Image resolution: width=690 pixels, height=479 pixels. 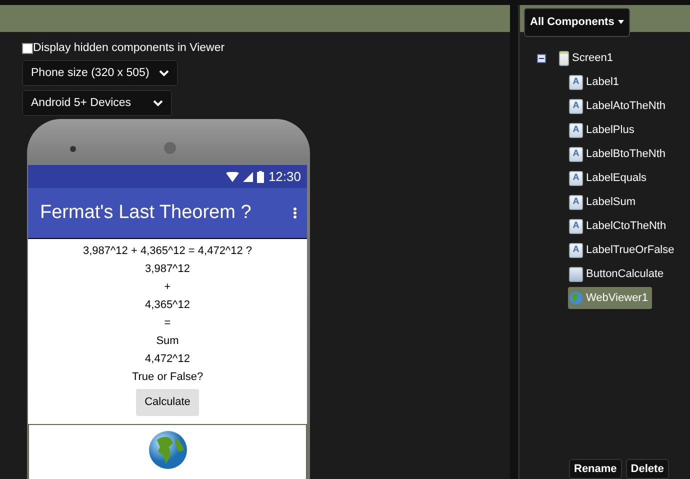 What do you see at coordinates (97, 103) in the screenshot?
I see `device-select: Android 5+ Devices` at bounding box center [97, 103].